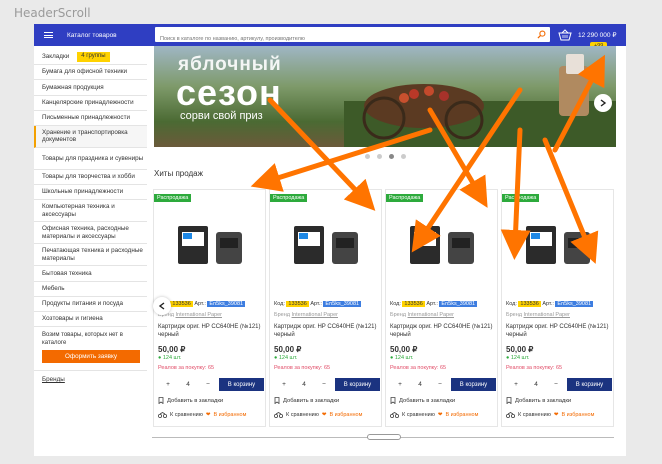 The image size is (662, 464). What do you see at coordinates (90, 159) in the screenshot?
I see `sidebar-item-holiday: Товары для праздника и сувениры` at bounding box center [90, 159].